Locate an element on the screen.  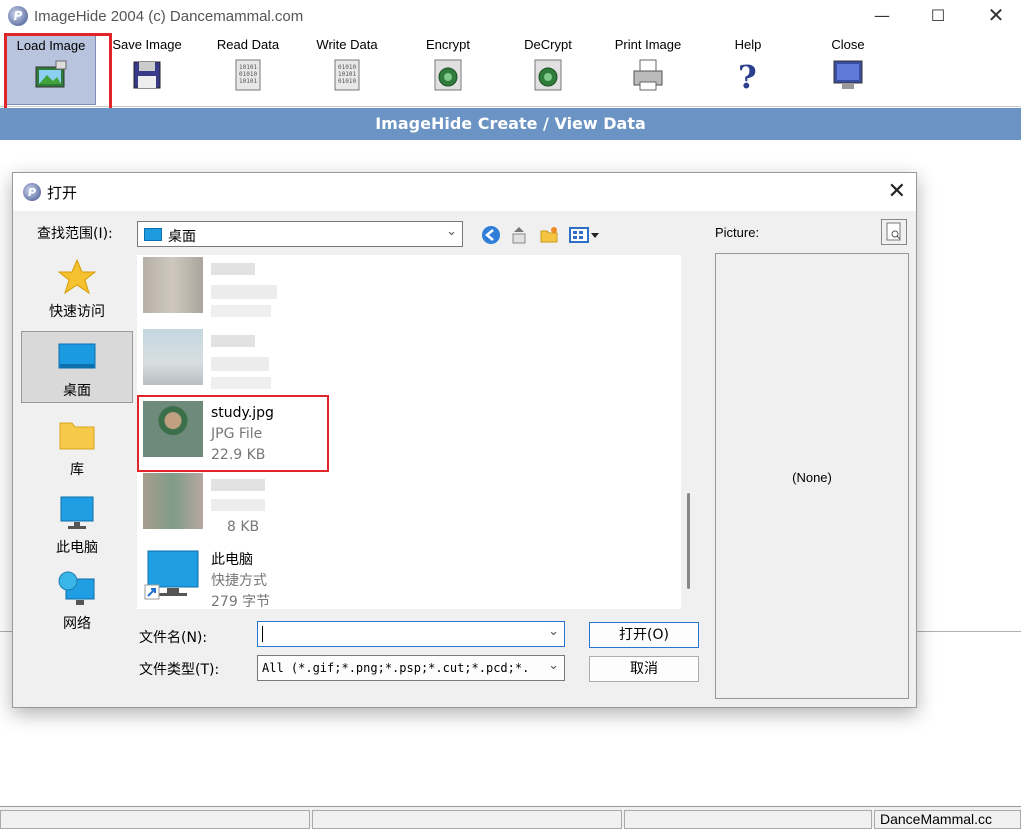
filename-label: 文件名(N): is located at coordinates (173, 638).